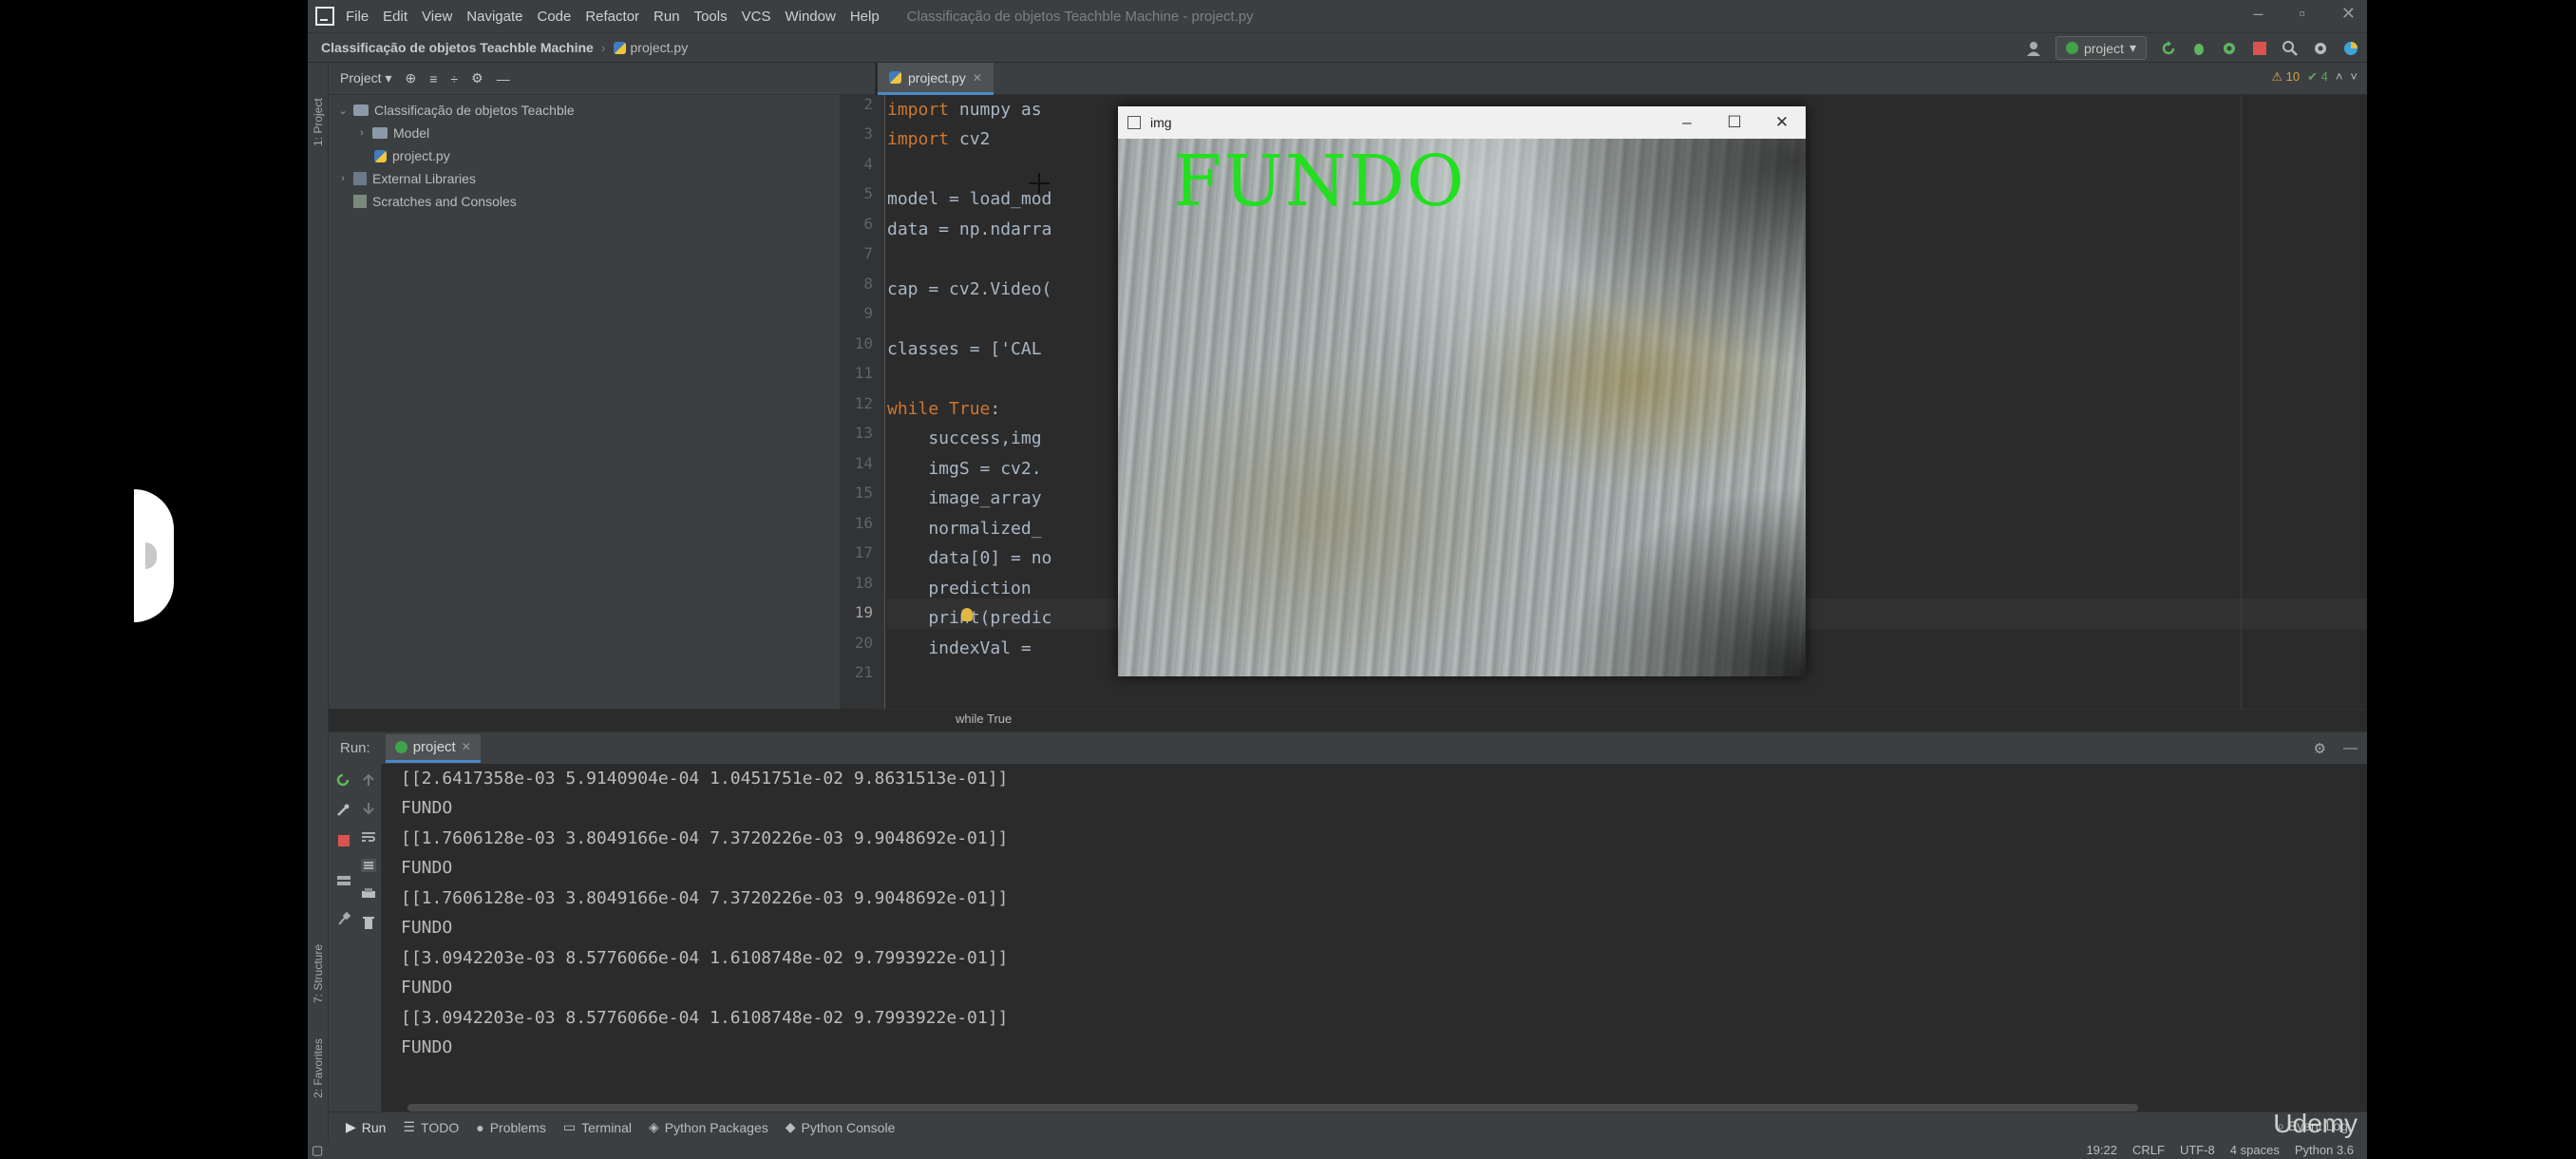 This screenshot has width=2576, height=1159. What do you see at coordinates (2354, 77) in the screenshot?
I see `chevron-down-icon: ˅` at bounding box center [2354, 77].